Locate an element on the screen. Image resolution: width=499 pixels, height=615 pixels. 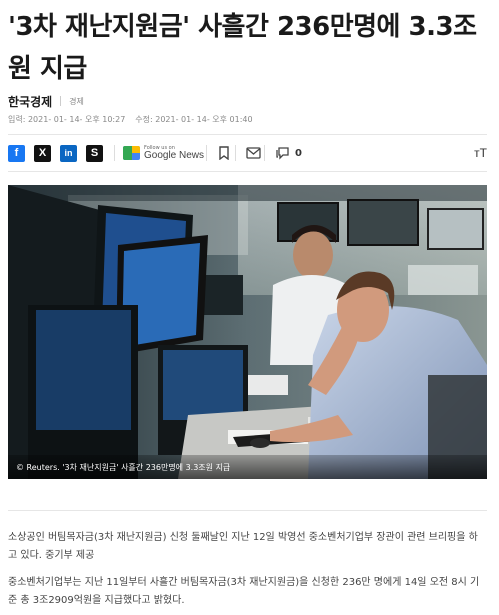
mail-button is located at coordinates (253, 153).